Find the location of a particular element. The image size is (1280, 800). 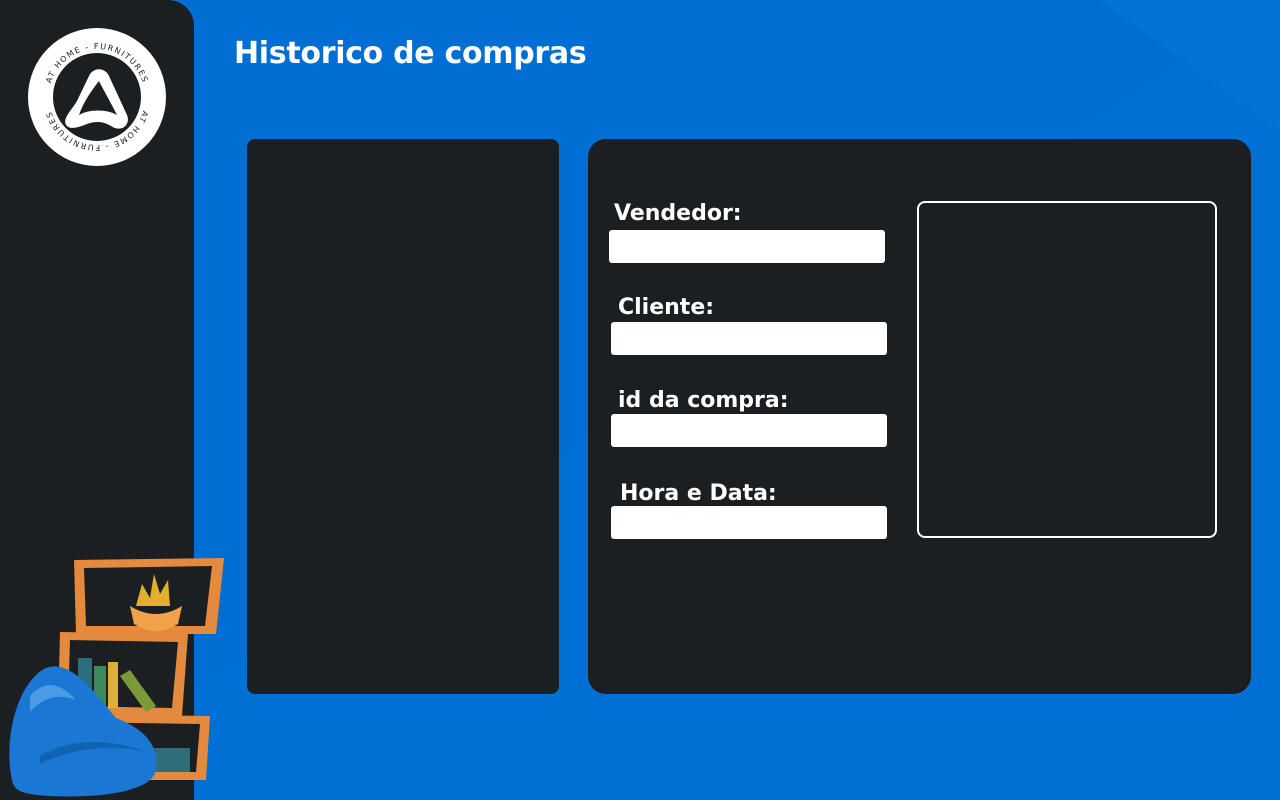

date-time-label: Hora e Data: is located at coordinates (698, 493).